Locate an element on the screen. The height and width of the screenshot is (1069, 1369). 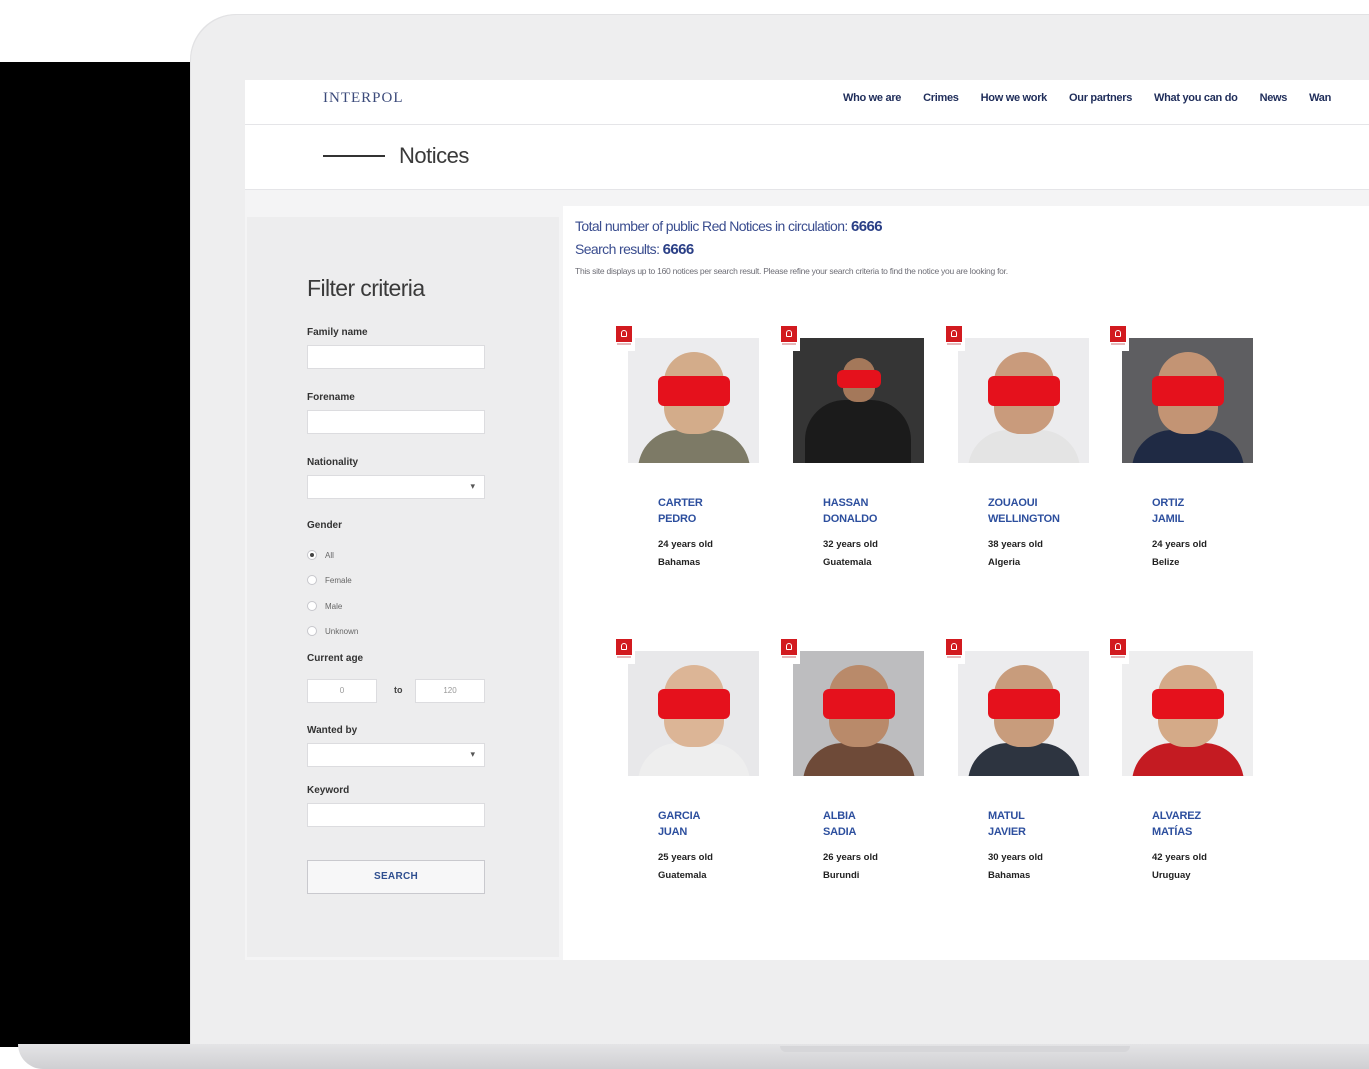
notice-name: CARTER PEDRO is located at coordinates (680, 511).